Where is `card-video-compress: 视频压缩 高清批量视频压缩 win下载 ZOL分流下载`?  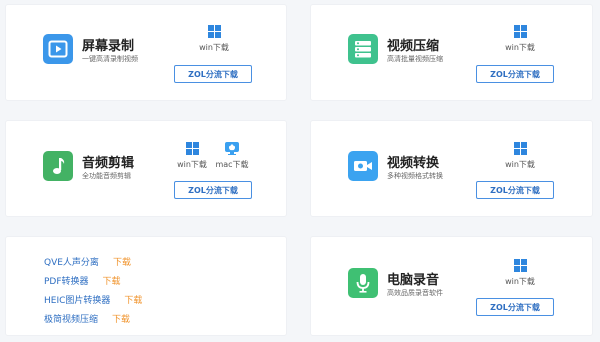 card-video-compress: 视频压缩 高清批量视频压缩 win下载 ZOL分流下载 is located at coordinates (451, 52).